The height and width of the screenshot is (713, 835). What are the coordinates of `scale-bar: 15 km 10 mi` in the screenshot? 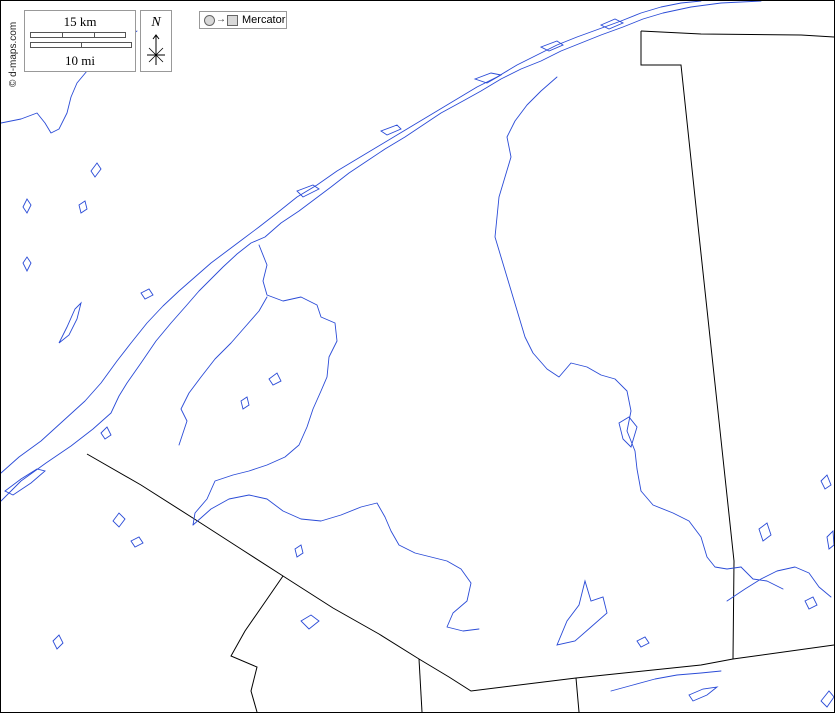 It's located at (80, 41).